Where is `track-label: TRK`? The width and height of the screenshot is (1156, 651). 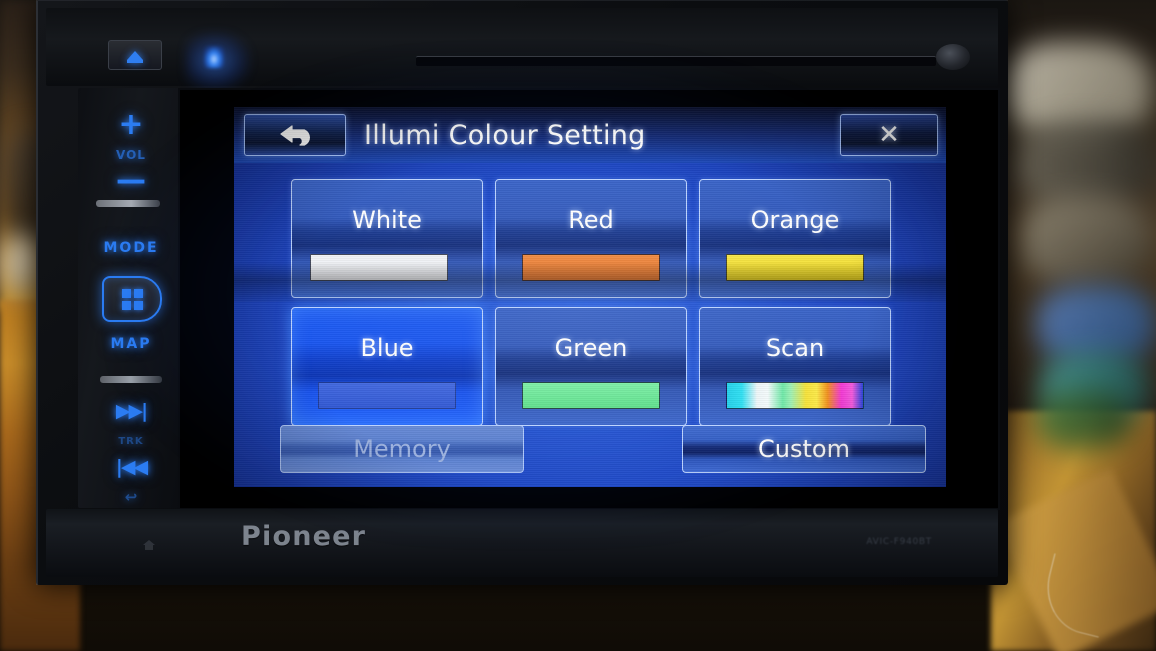
track-label: TRK is located at coordinates (131, 441).